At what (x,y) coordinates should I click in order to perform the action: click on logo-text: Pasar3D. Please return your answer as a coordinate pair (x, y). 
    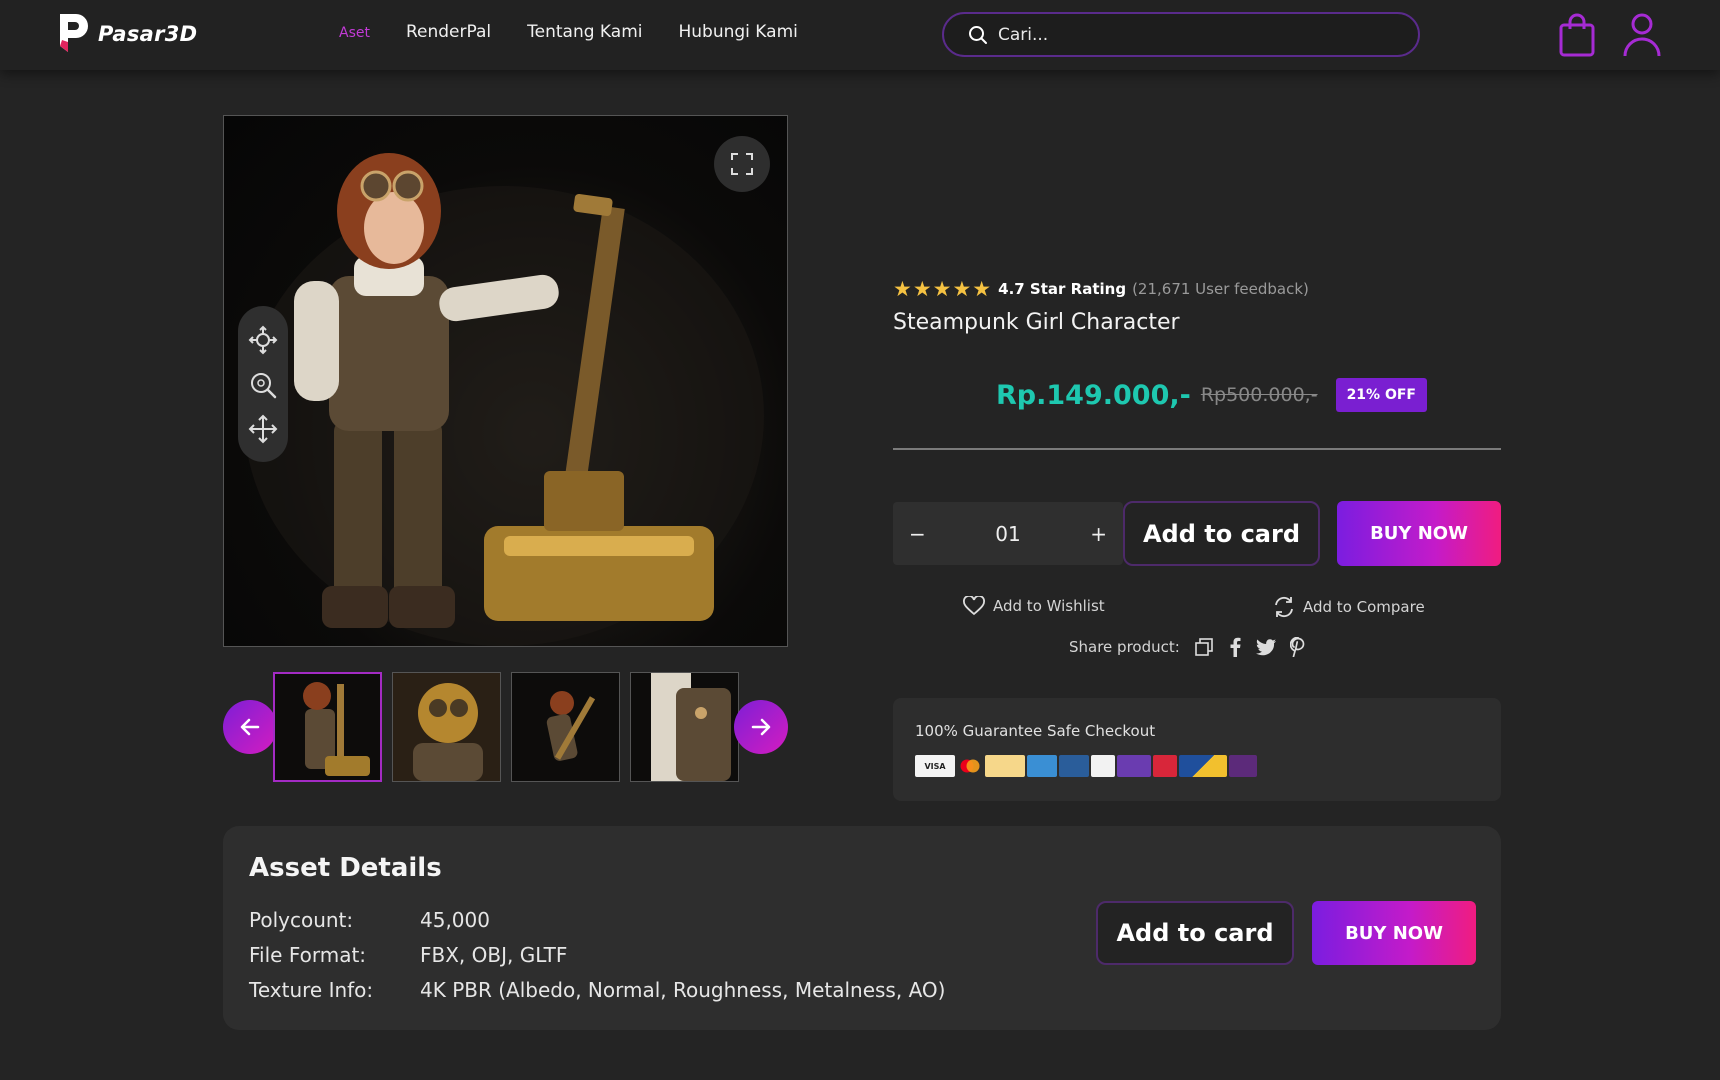
    Looking at the image, I should click on (148, 34).